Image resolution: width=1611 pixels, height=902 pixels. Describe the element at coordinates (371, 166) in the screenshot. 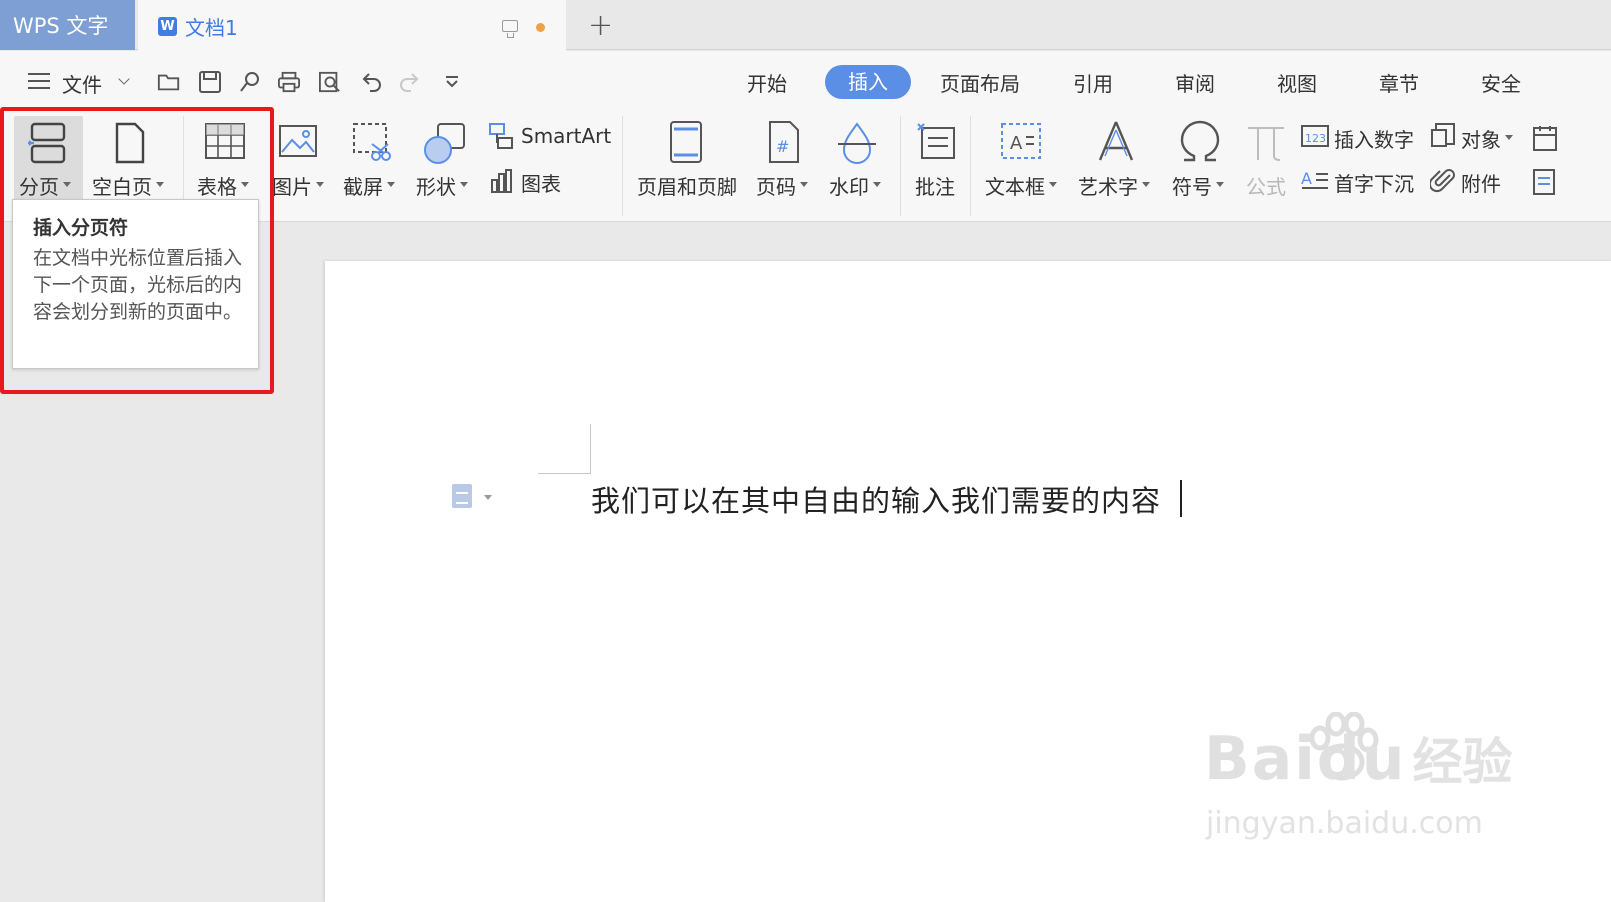

I see `screenshot-button: 截屏` at that location.